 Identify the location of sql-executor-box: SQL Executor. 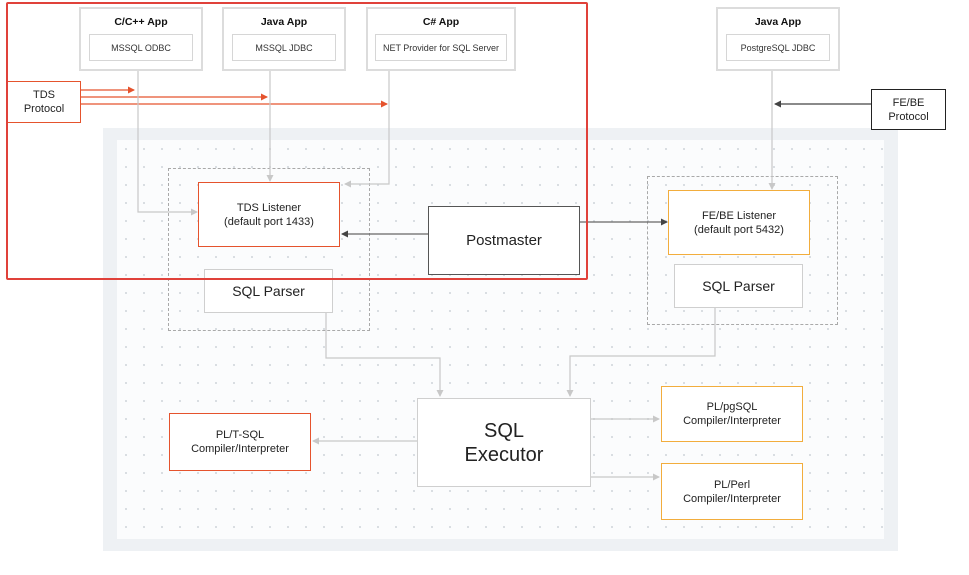
(504, 442).